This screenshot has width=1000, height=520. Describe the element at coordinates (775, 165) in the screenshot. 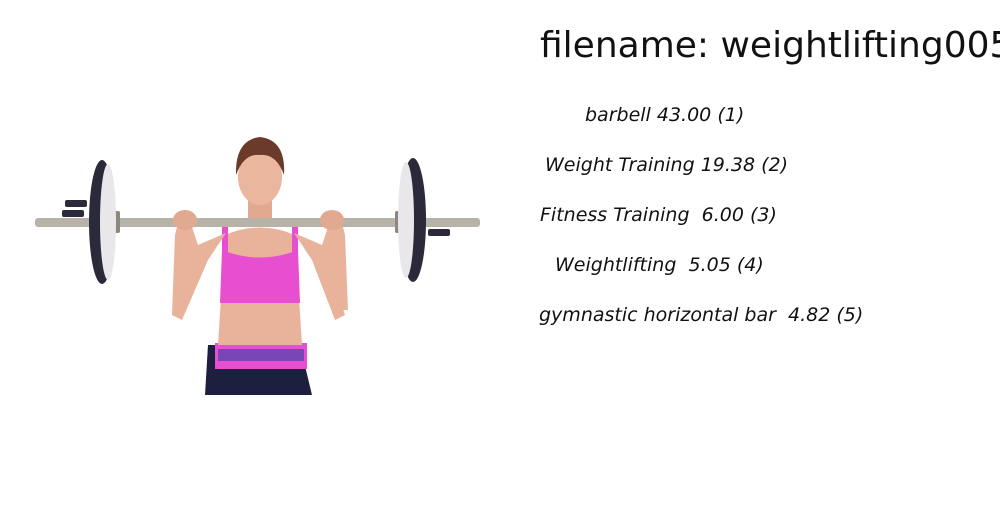

I see `prediction-rank: (2)` at that location.